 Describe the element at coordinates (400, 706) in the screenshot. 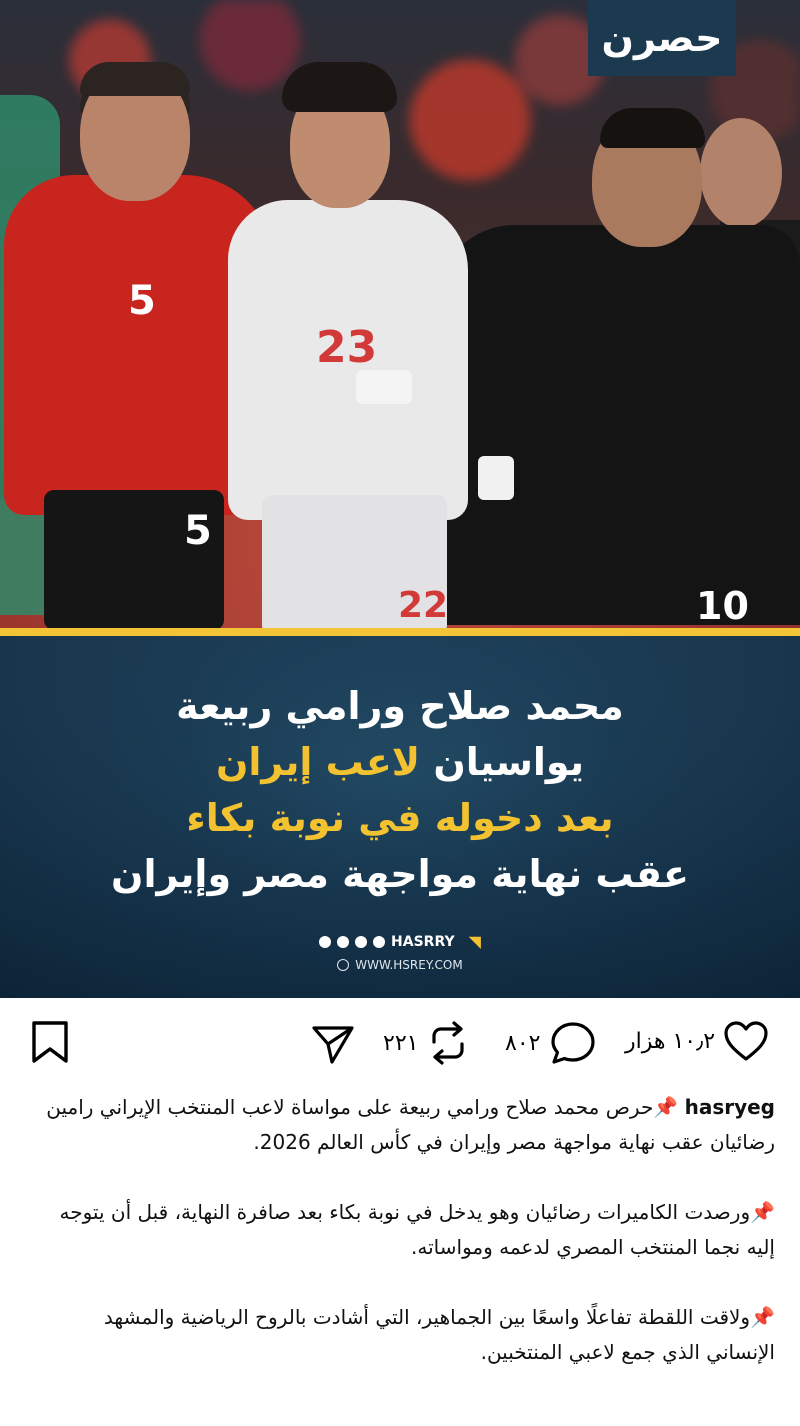

I see `headline-line-1: محمد صلاح ورامي ربيعة` at that location.